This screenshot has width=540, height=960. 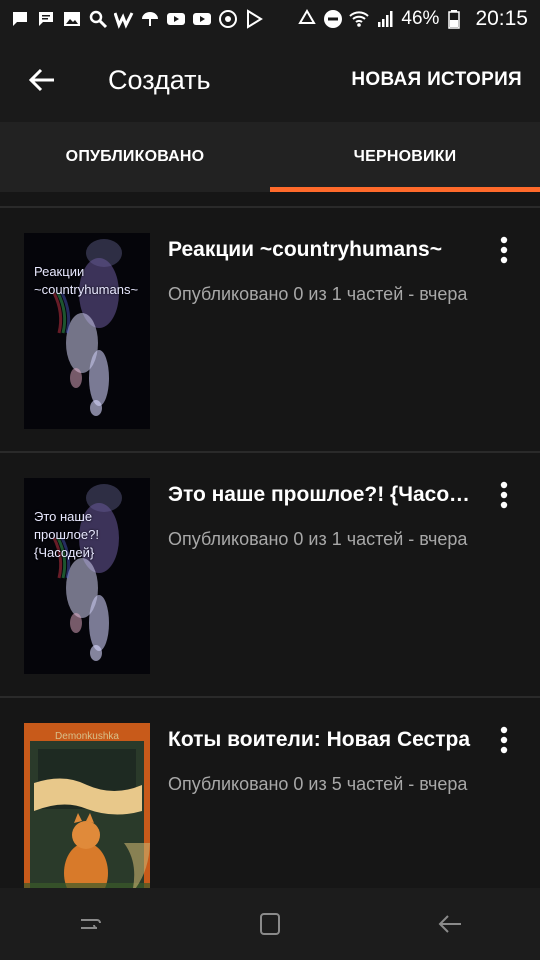 I want to click on story-cover: Это наше прошлое?! {Часодей}, so click(x=87, y=576).